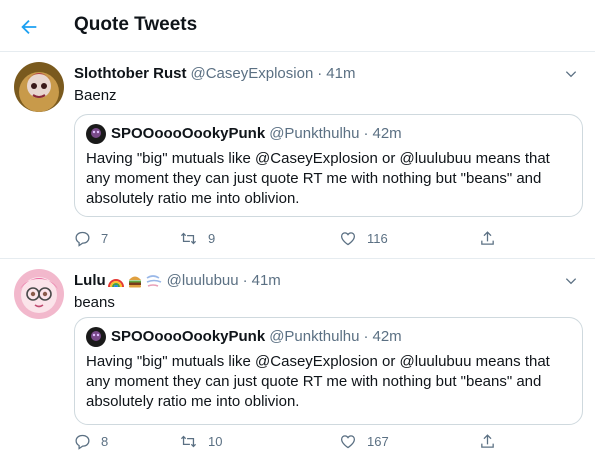  What do you see at coordinates (252, 74) in the screenshot?
I see `user-handle: @CaseyExplosion` at bounding box center [252, 74].